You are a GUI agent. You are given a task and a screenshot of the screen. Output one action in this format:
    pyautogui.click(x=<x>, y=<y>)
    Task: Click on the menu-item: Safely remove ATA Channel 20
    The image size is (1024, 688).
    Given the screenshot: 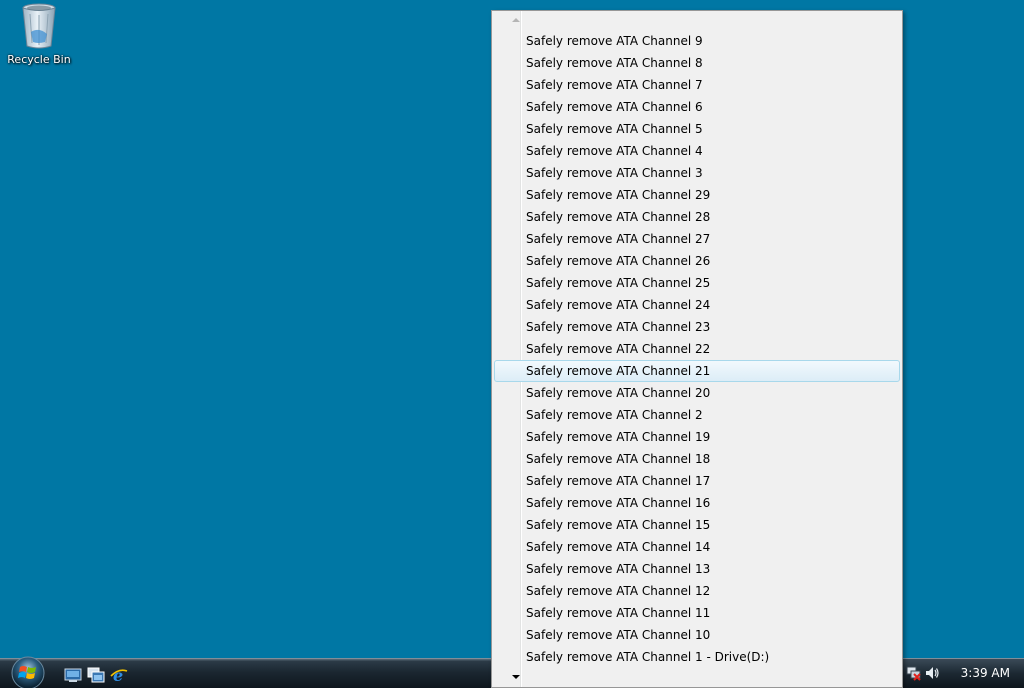 What is the action you would take?
    pyautogui.click(x=697, y=393)
    